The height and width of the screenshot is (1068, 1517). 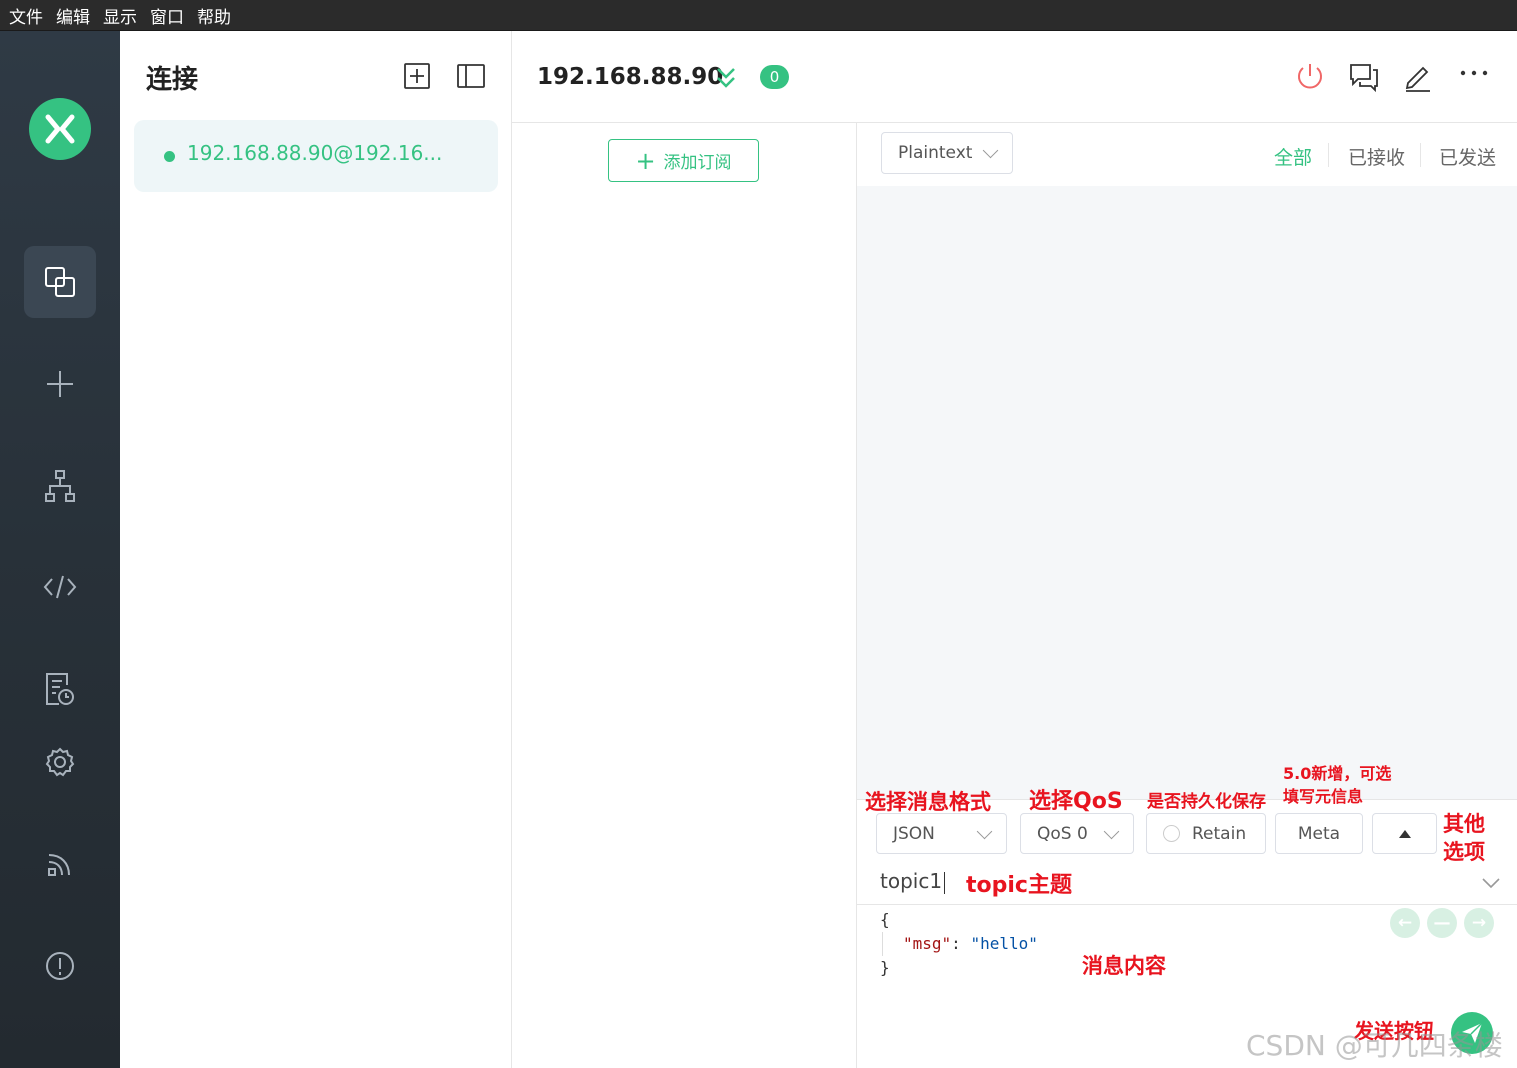 I want to click on filter-sent: 已发送, so click(x=1467, y=156).